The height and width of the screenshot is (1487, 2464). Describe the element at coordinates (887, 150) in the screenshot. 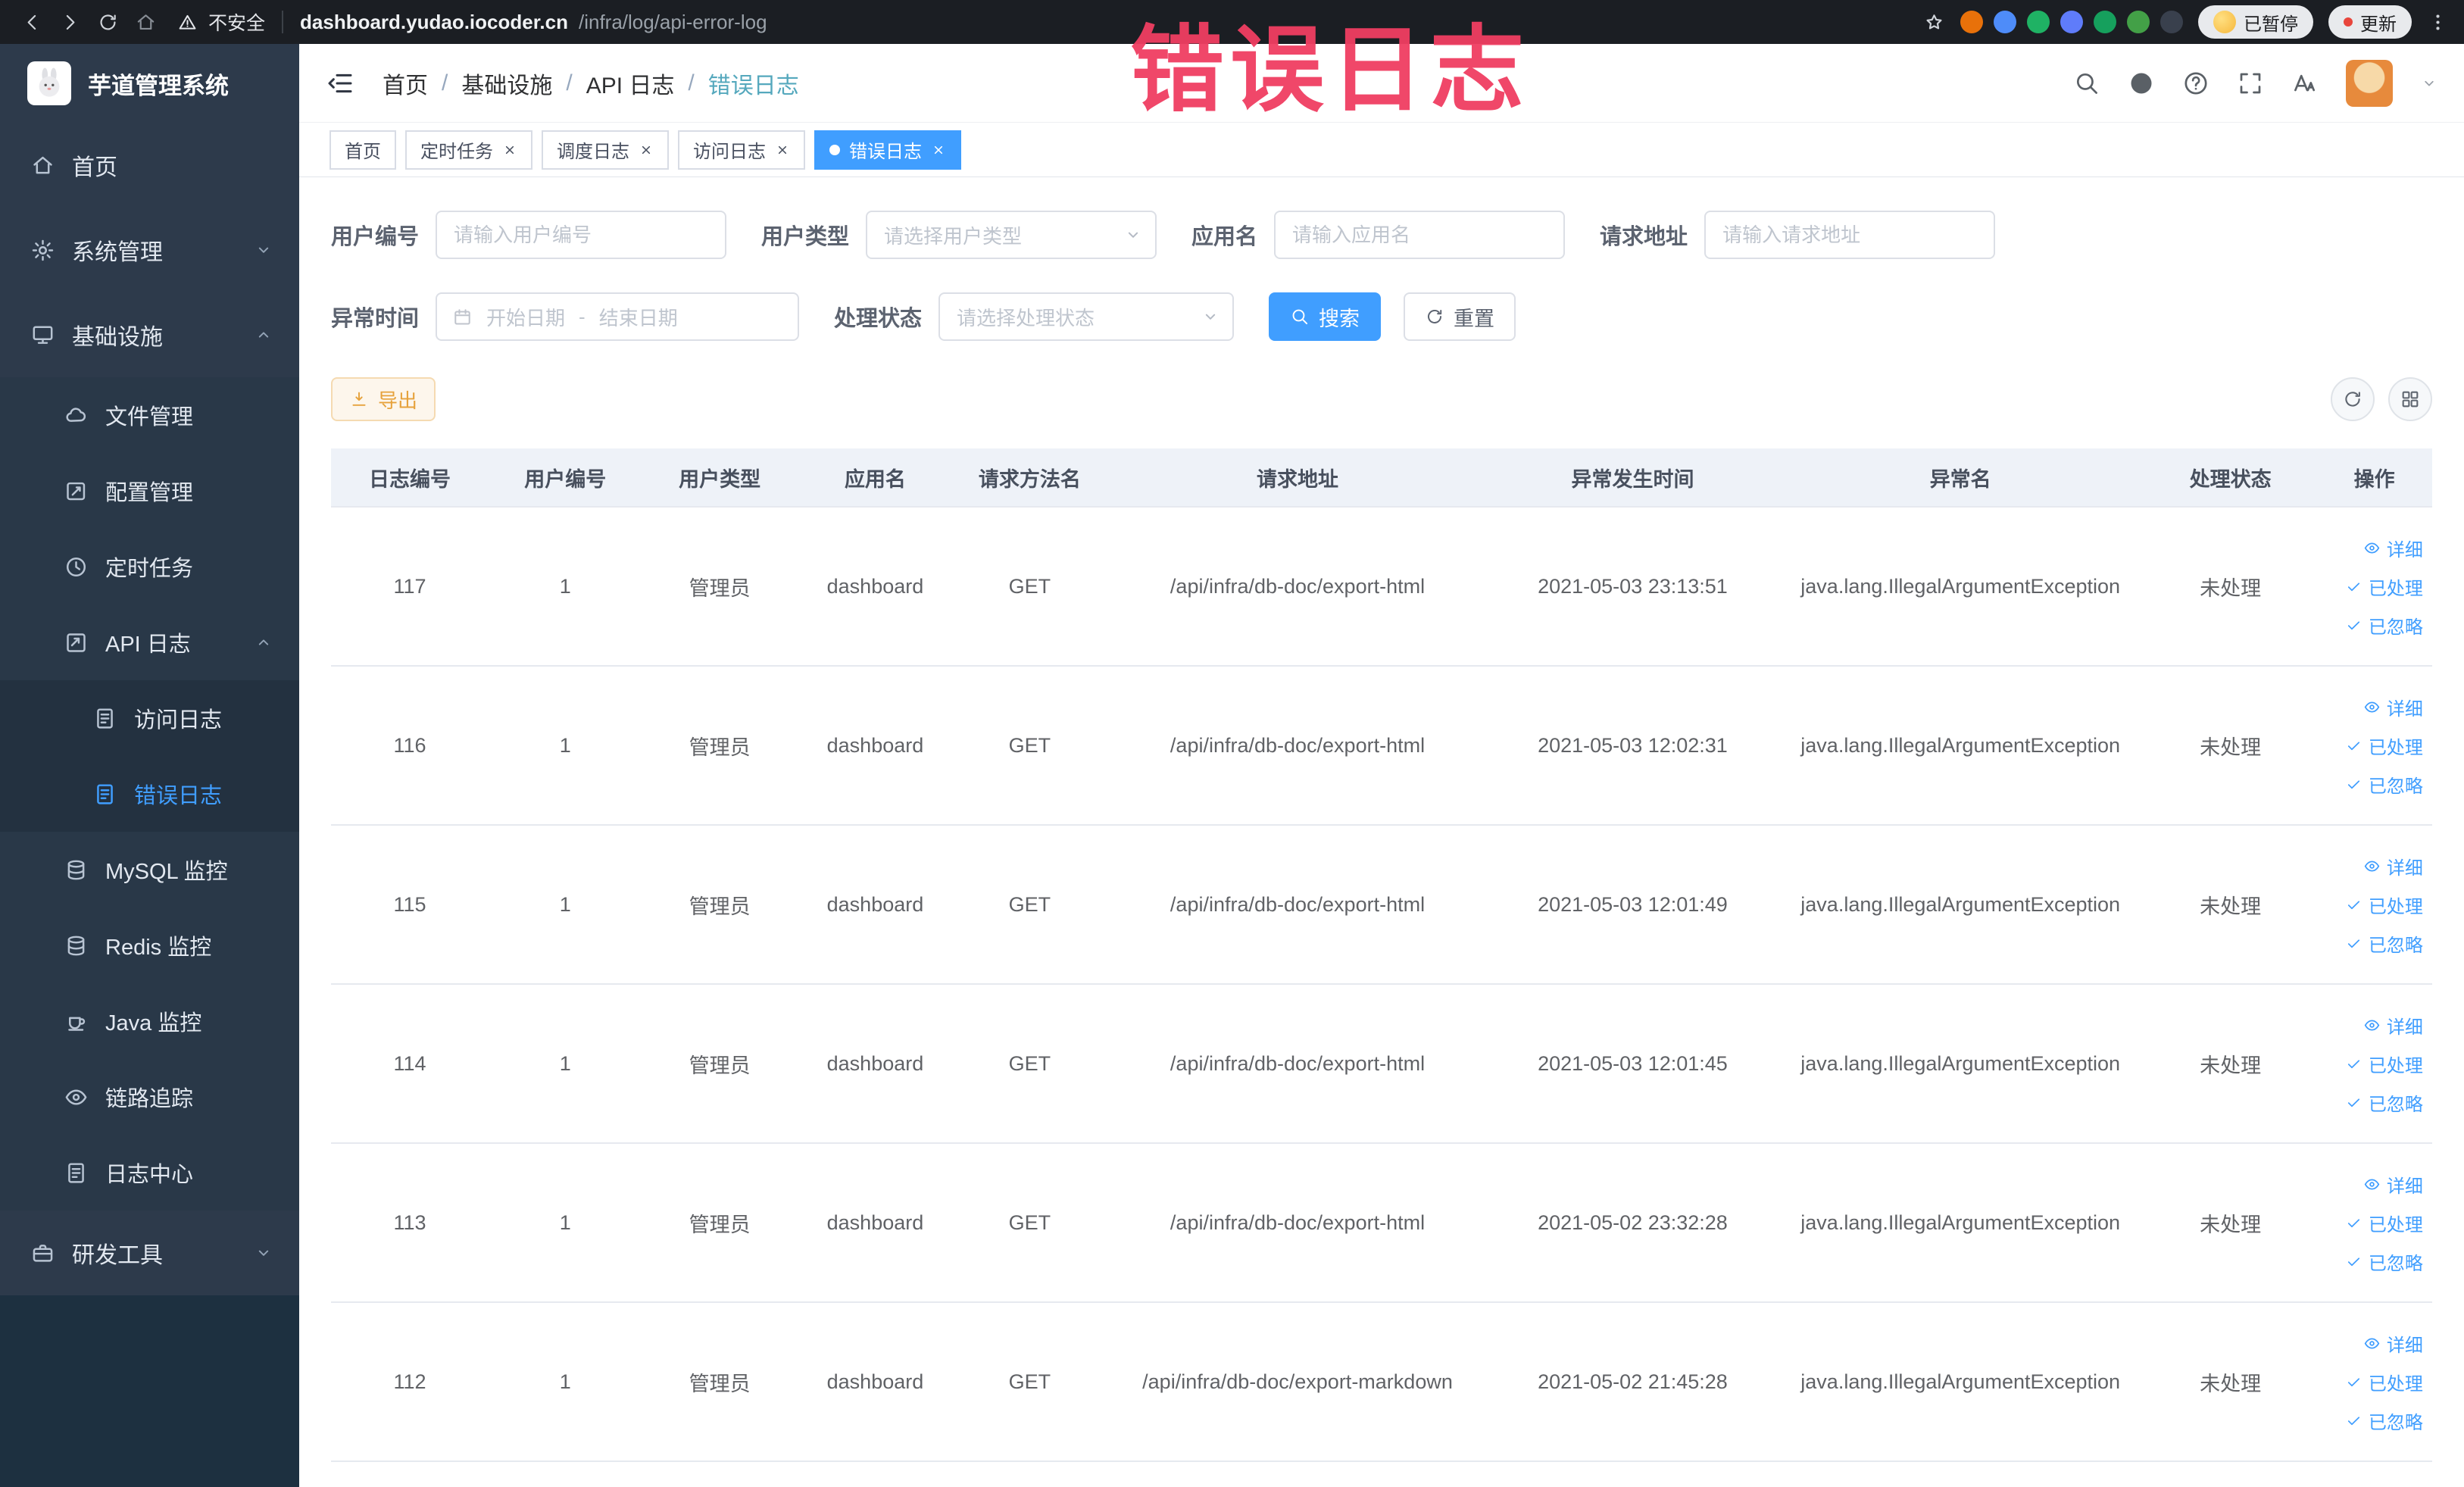

I see `tab-错误日志: 错误日志` at that location.